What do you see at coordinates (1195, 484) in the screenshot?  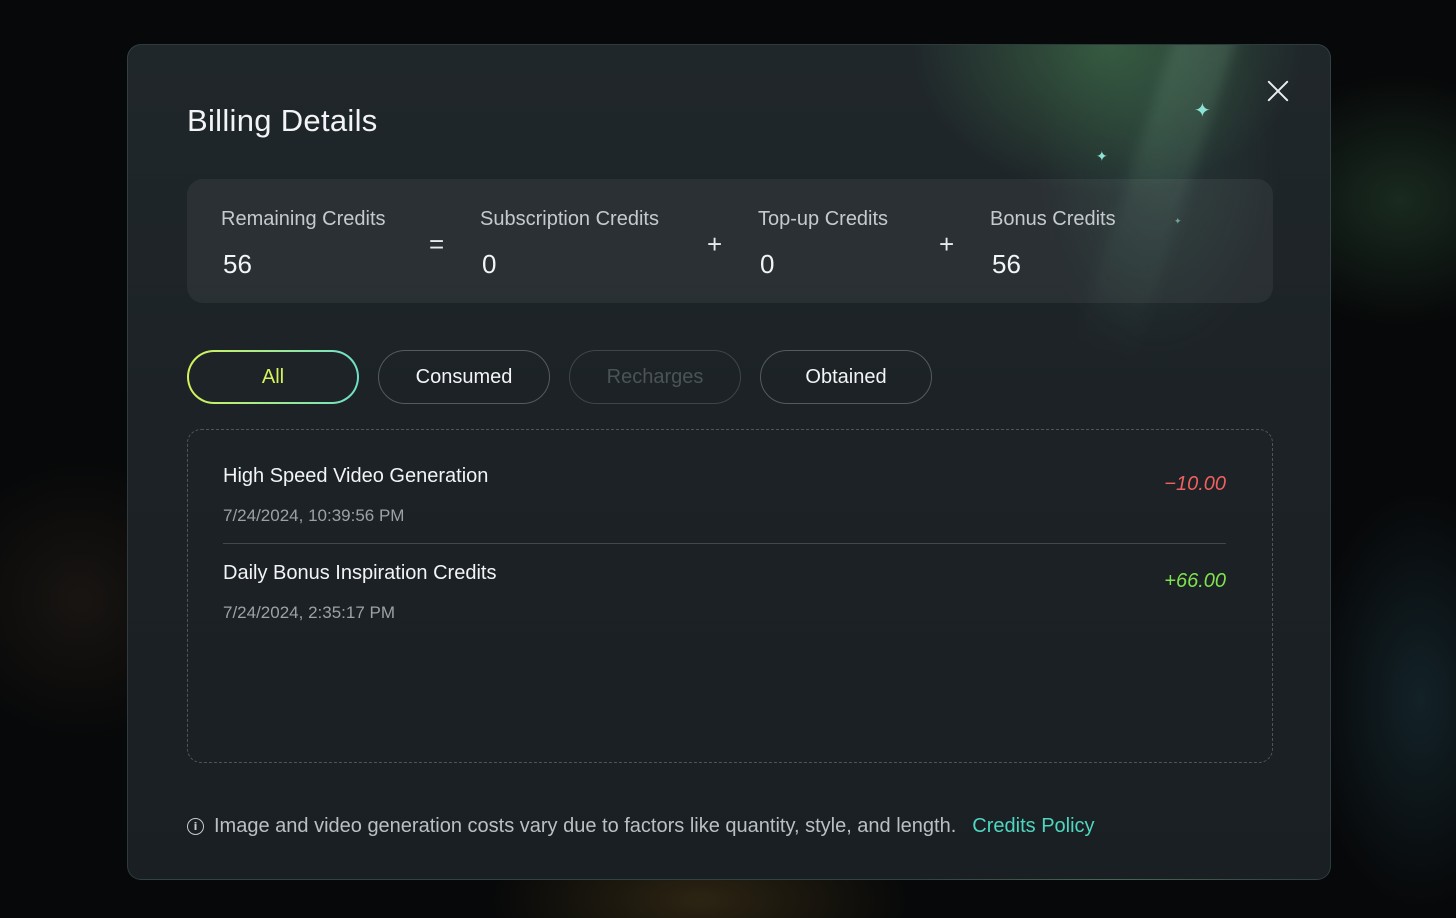 I see `transaction-amount: −10.00` at bounding box center [1195, 484].